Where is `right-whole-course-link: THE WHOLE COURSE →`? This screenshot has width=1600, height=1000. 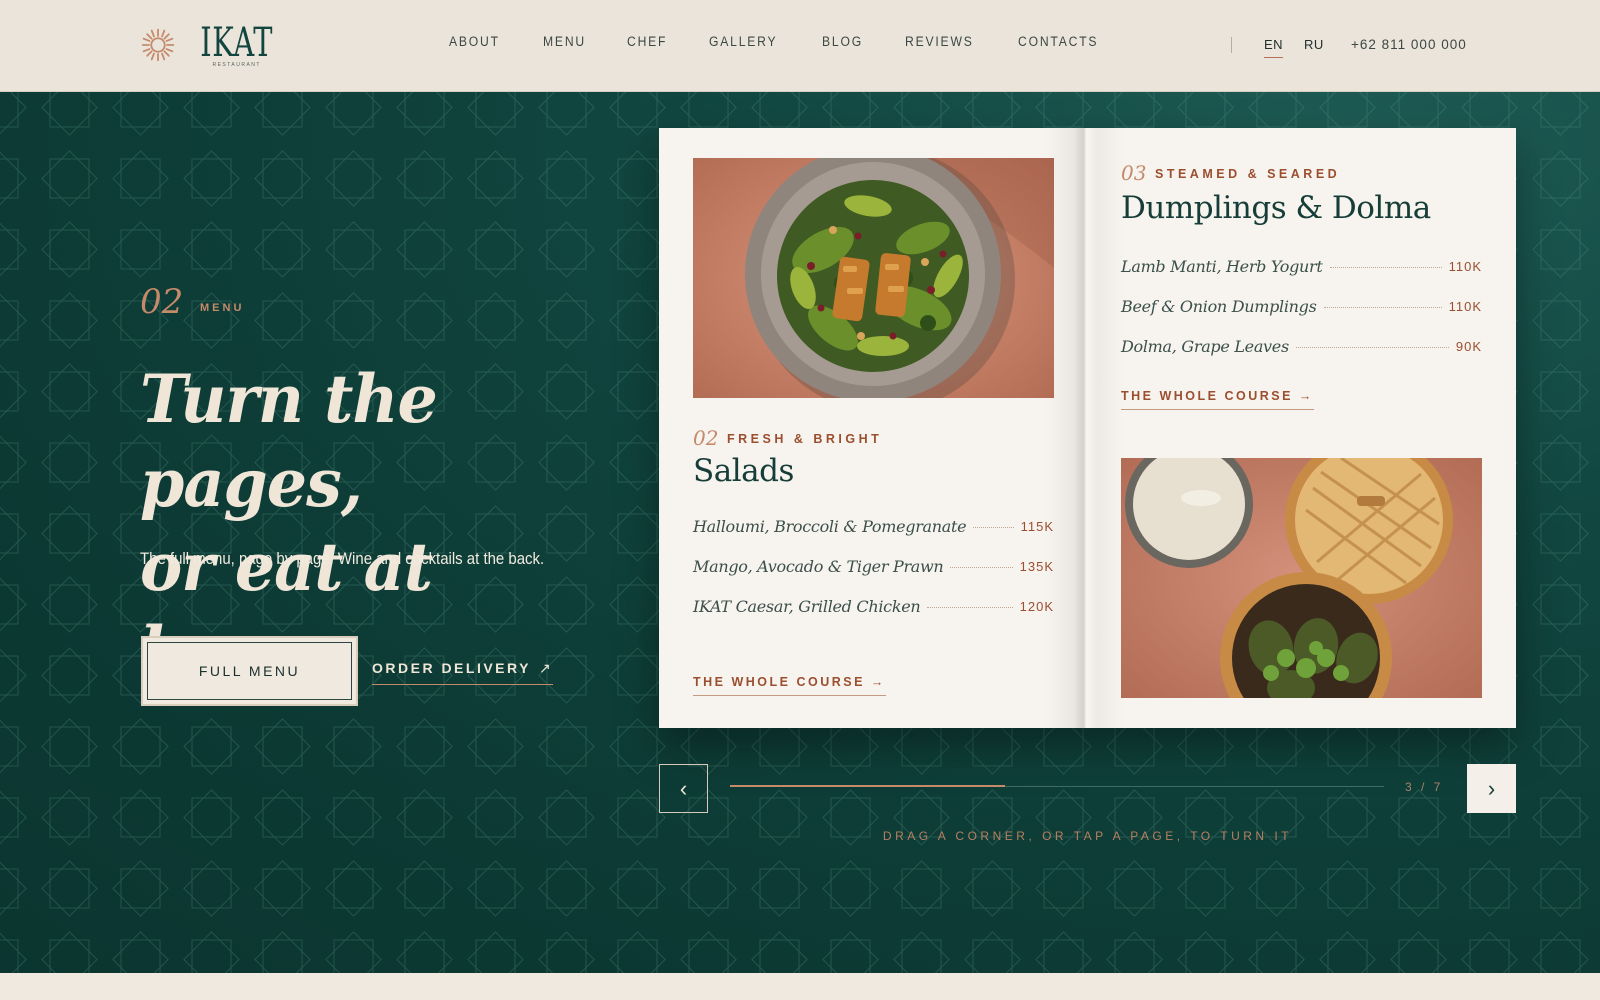 right-whole-course-link: THE WHOLE COURSE → is located at coordinates (1217, 399).